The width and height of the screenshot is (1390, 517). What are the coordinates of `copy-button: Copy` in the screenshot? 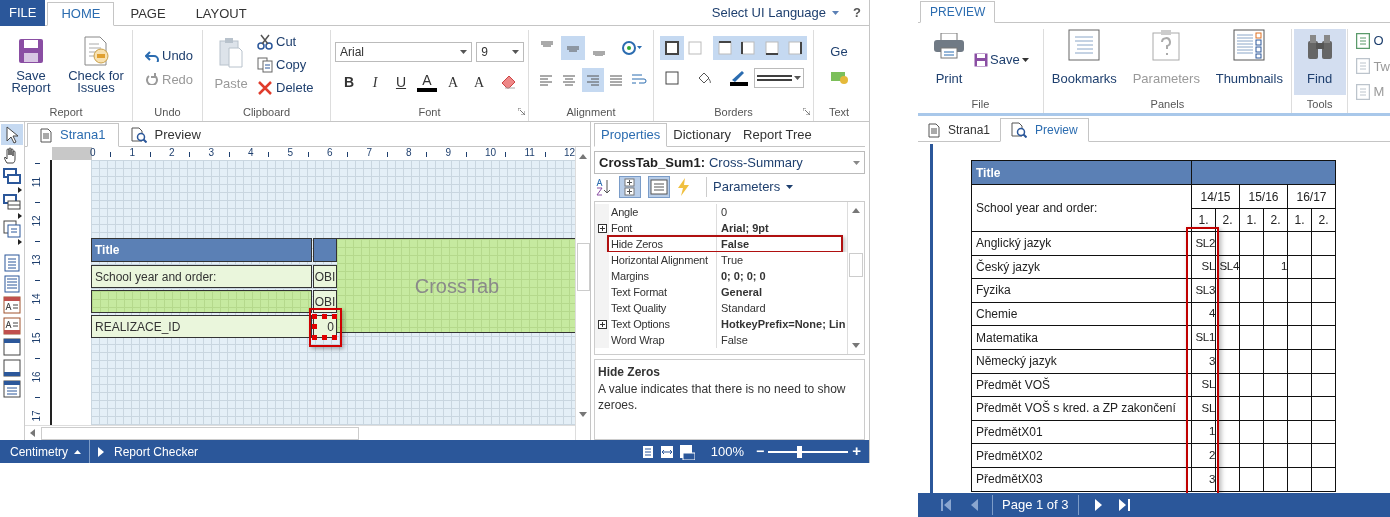 It's located at (285, 65).